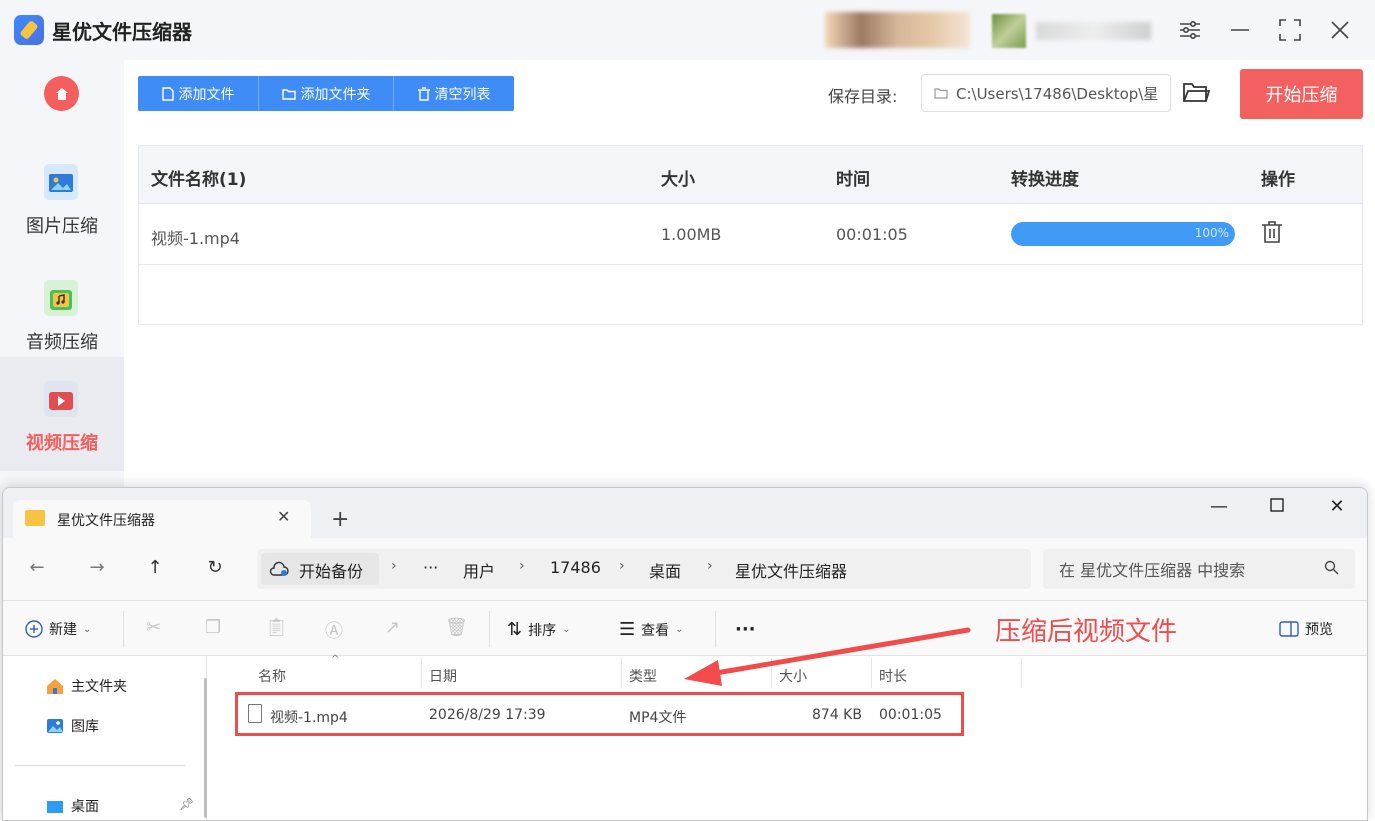 Image resolution: width=1375 pixels, height=821 pixels. Describe the element at coordinates (85, 807) in the screenshot. I see `nav-item-label: 桌面` at that location.